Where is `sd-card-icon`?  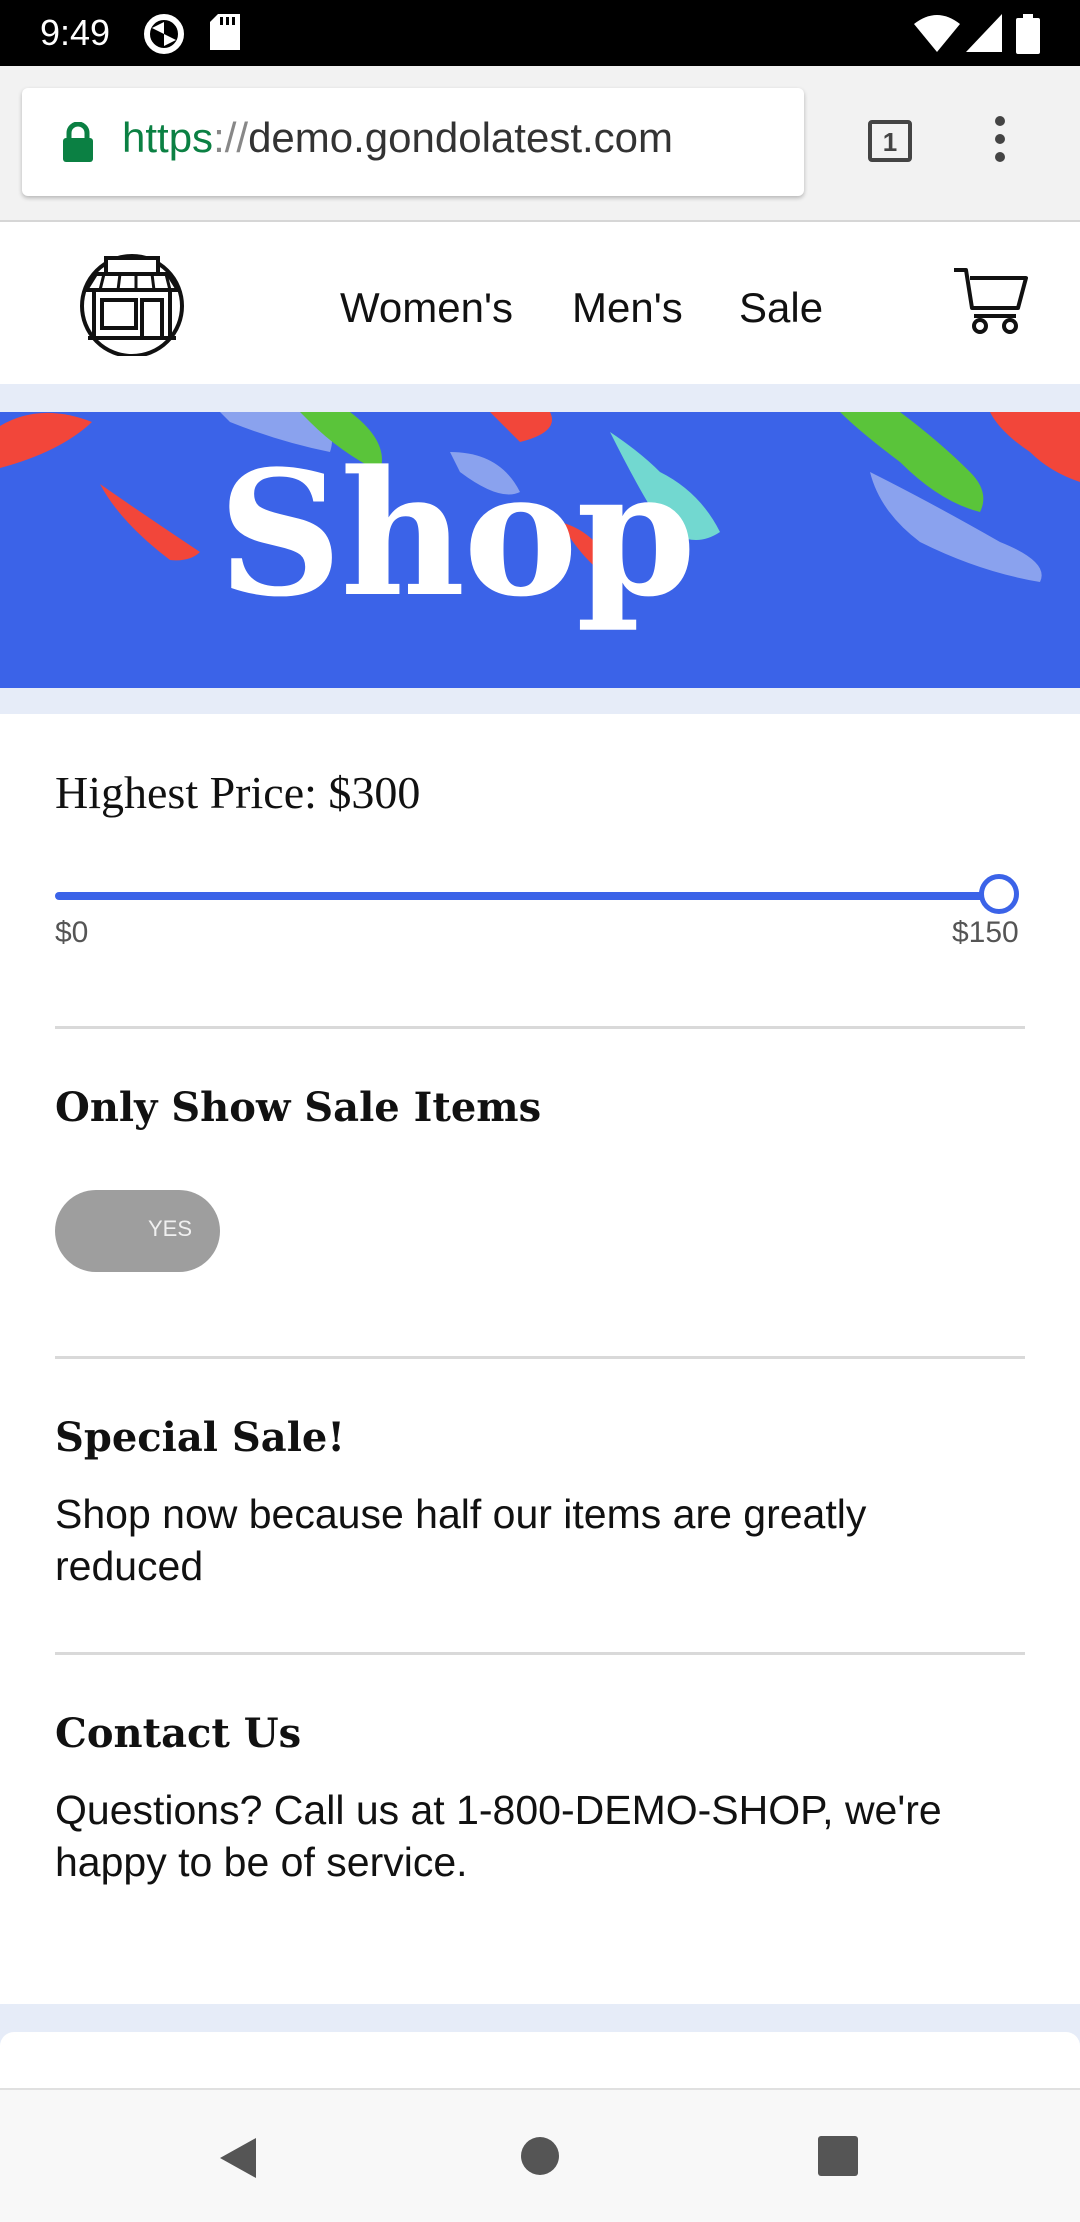 sd-card-icon is located at coordinates (225, 32).